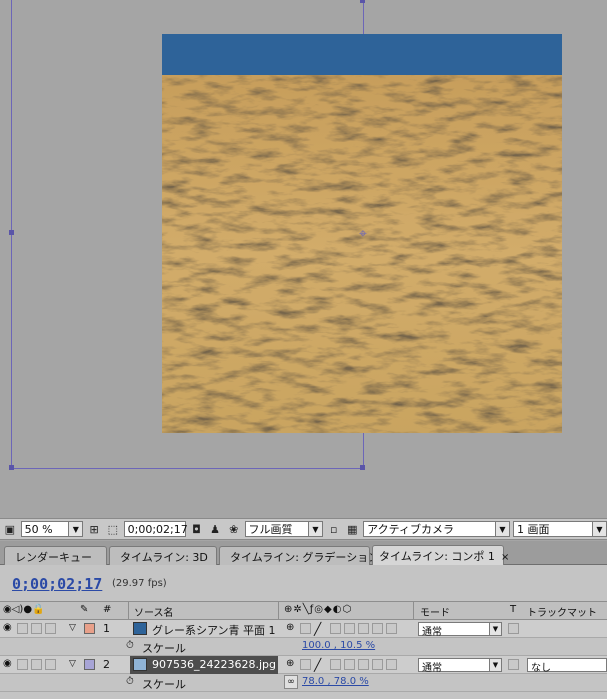 Image resolution: width=607 pixels, height=699 pixels. Describe the element at coordinates (94, 529) in the screenshot. I see `safe-margins-icon: ⊞` at that location.